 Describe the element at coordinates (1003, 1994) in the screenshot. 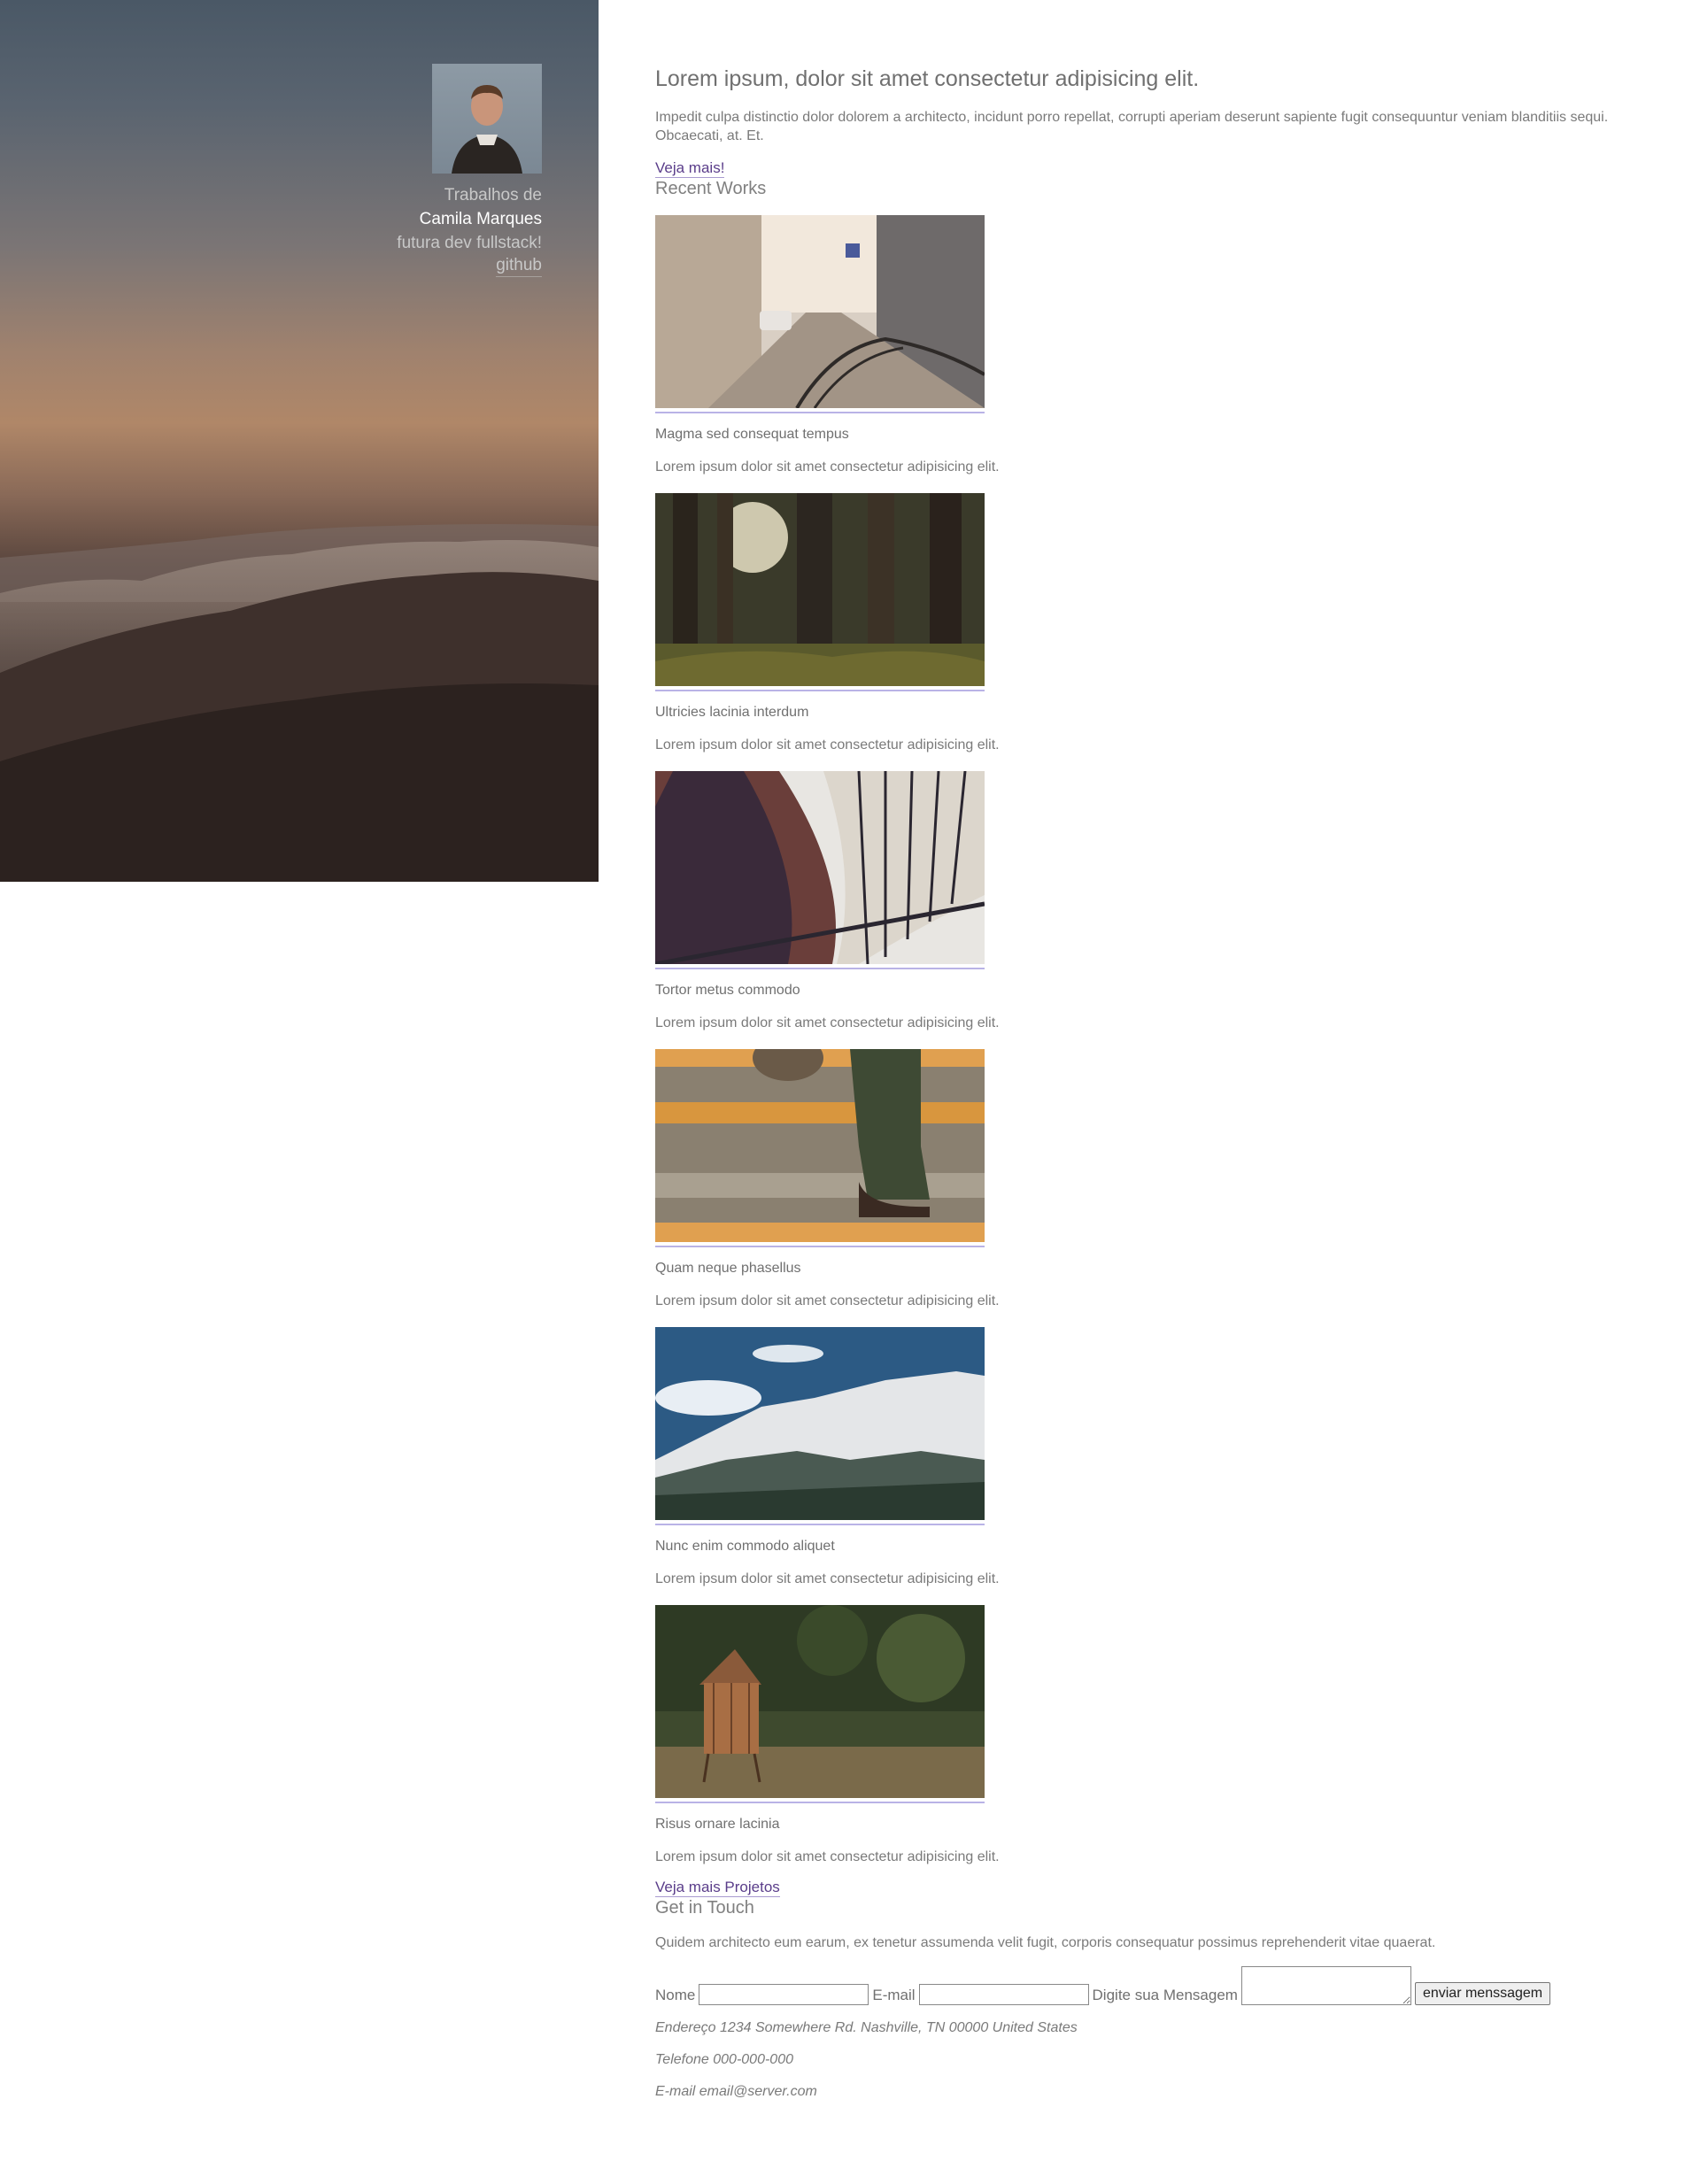

I see `email-field` at that location.